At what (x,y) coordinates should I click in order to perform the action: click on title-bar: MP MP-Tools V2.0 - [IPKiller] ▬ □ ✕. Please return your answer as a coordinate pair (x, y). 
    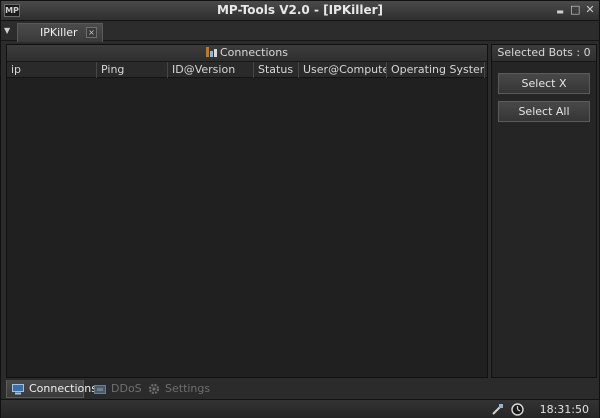
    Looking at the image, I should click on (300, 11).